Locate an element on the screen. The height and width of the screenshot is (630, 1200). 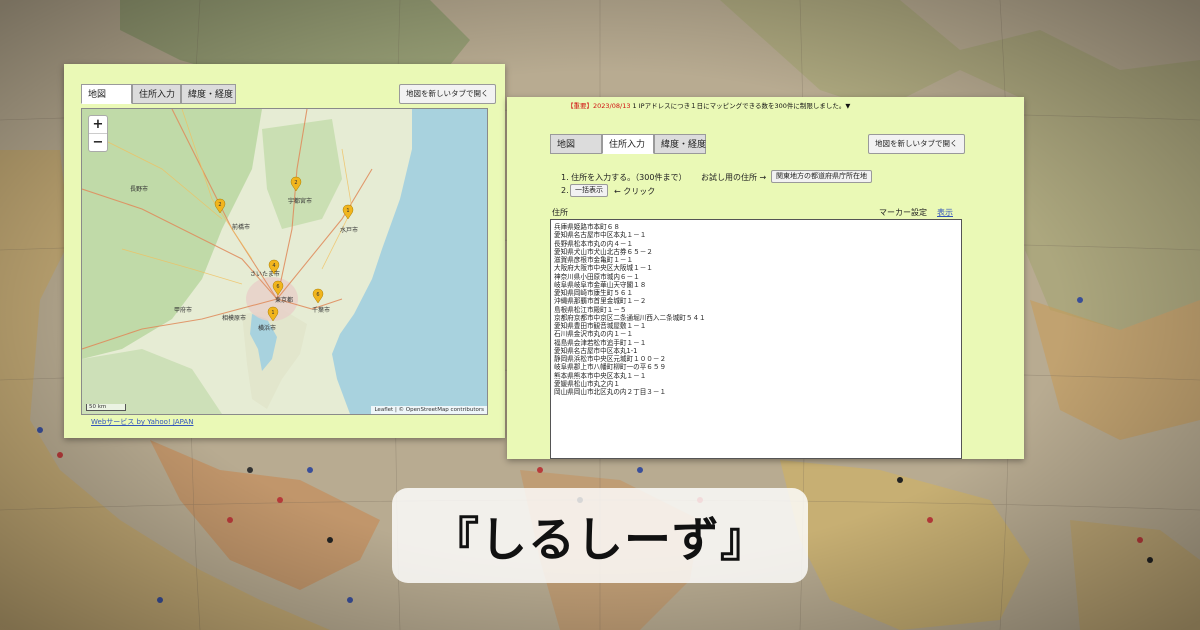
map-label: 横浜市 is located at coordinates (267, 328).